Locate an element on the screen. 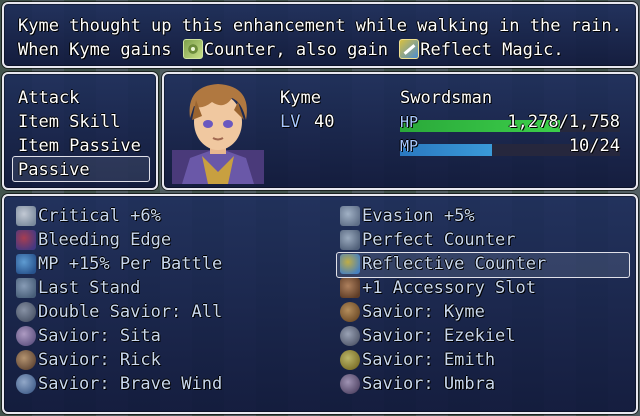 This screenshot has height=416, width=640. skill-label: Savior: Kyme is located at coordinates (423, 312).